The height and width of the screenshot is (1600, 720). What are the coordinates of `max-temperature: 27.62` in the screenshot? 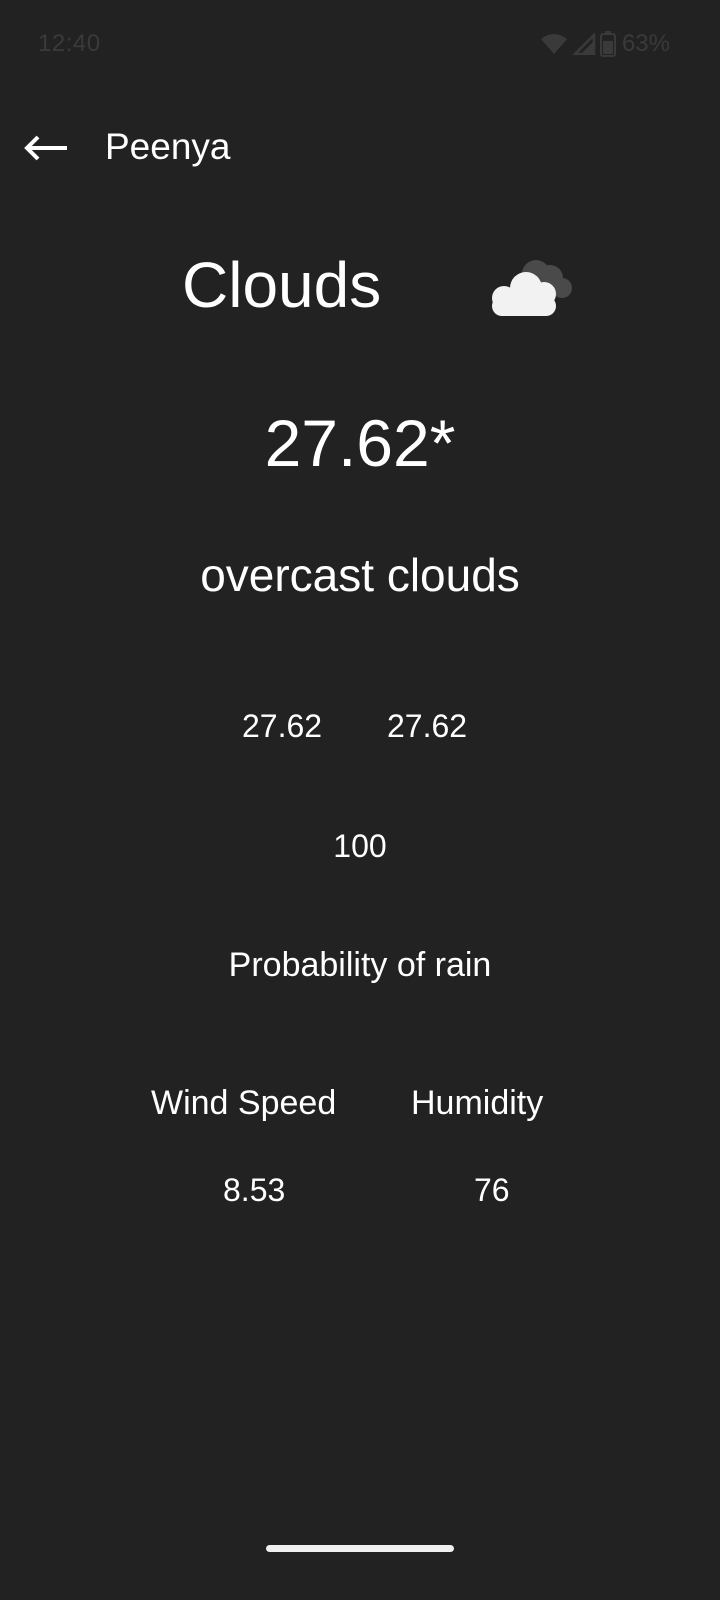 It's located at (427, 726).